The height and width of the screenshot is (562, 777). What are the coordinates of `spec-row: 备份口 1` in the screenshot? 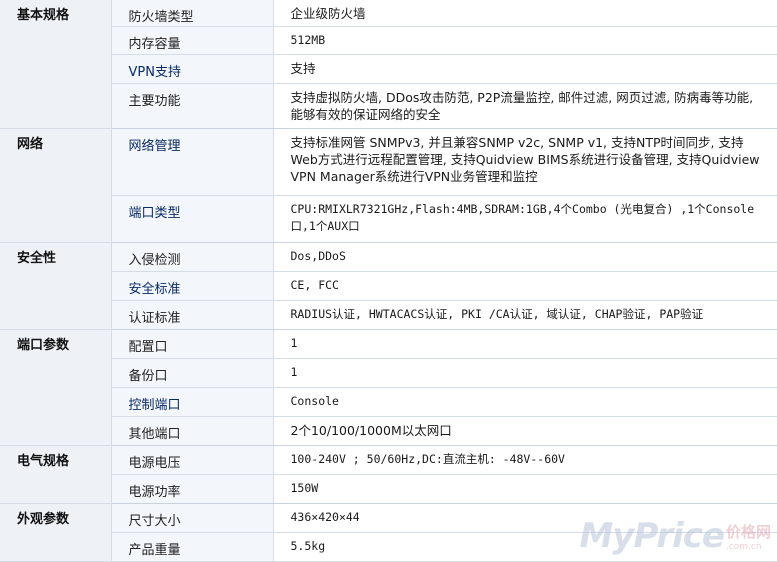 It's located at (388, 373).